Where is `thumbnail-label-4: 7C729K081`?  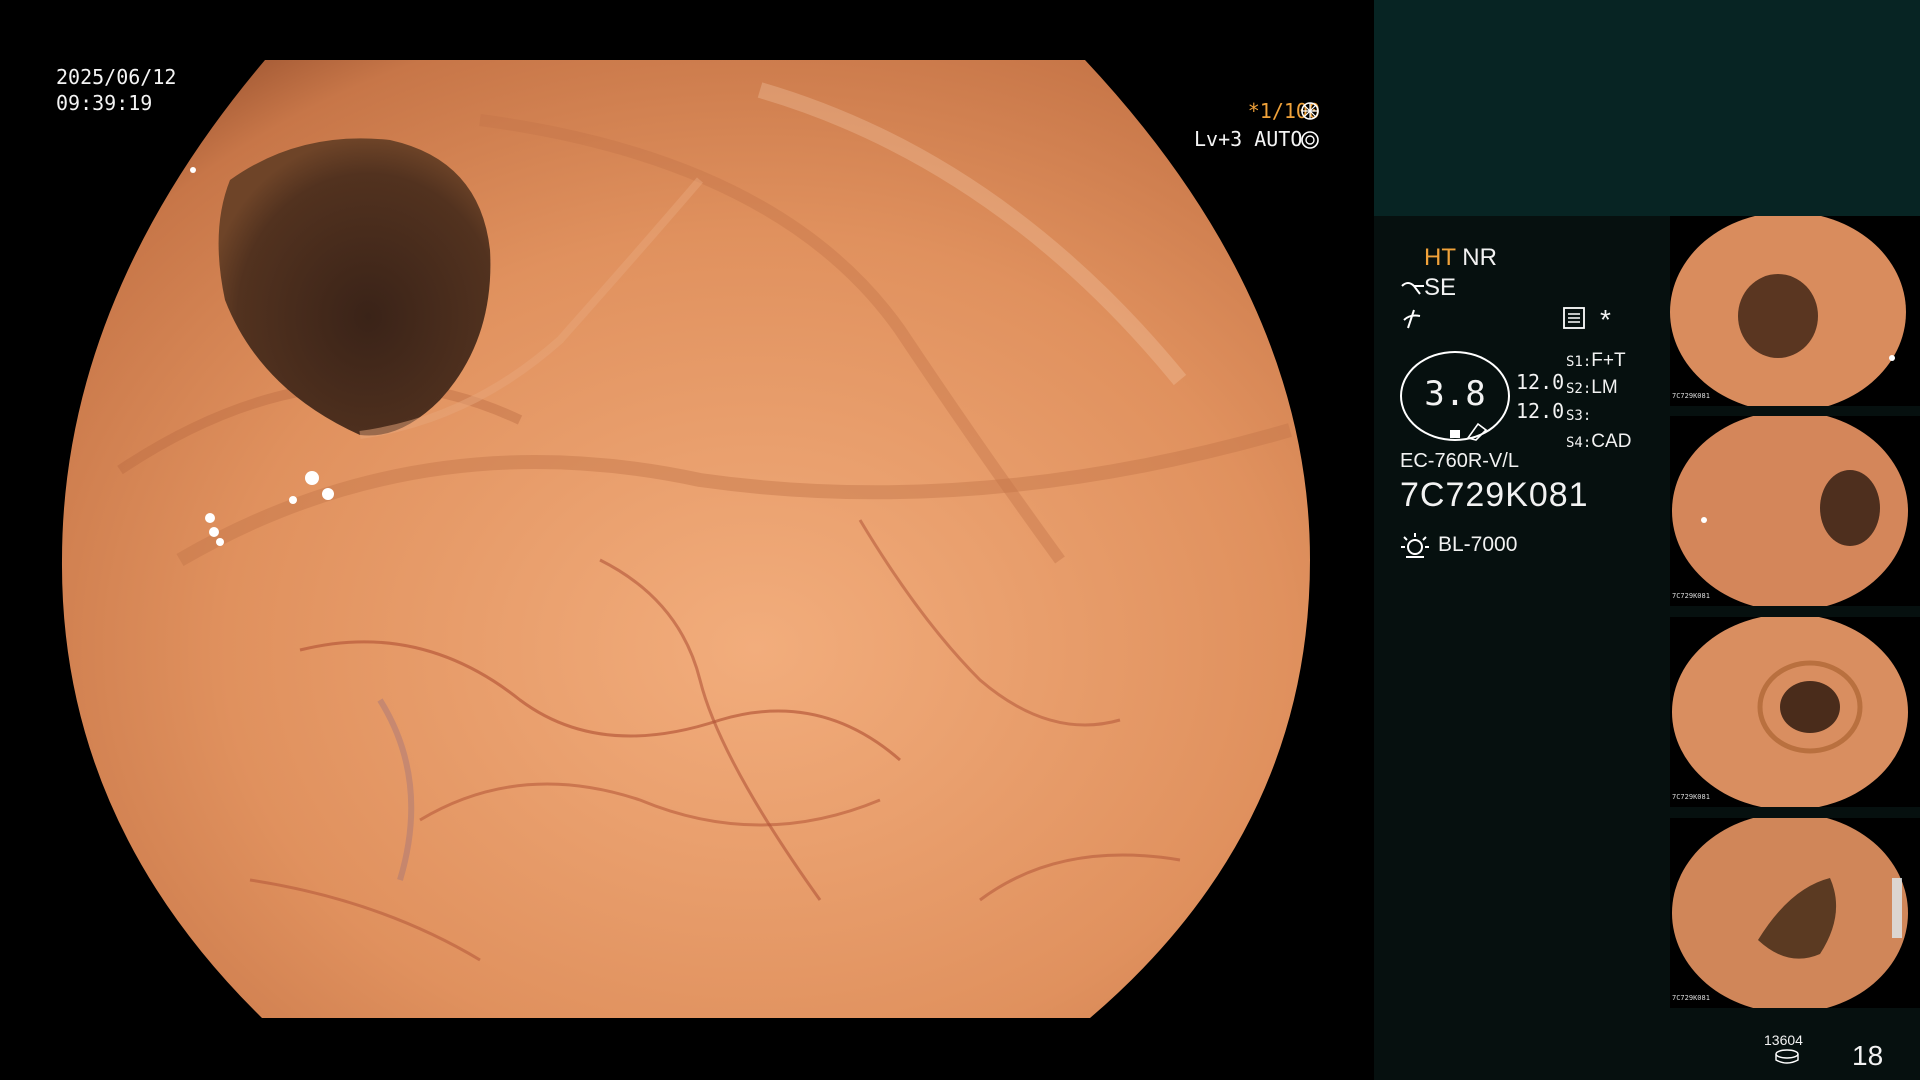
thumbnail-label-4: 7C729K081 is located at coordinates (1691, 998).